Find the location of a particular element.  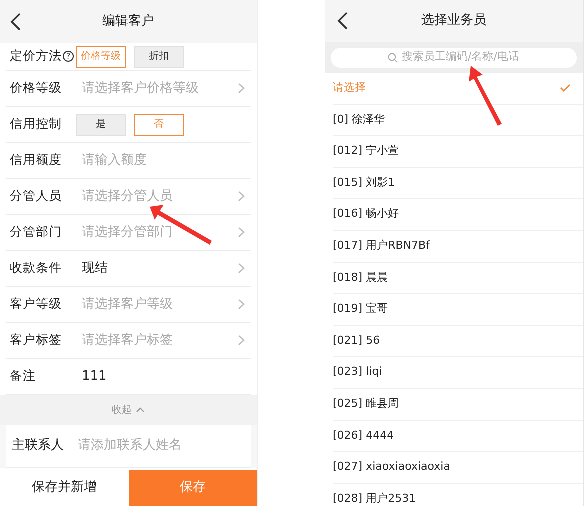

page-title: 编辑客户 is located at coordinates (129, 21).